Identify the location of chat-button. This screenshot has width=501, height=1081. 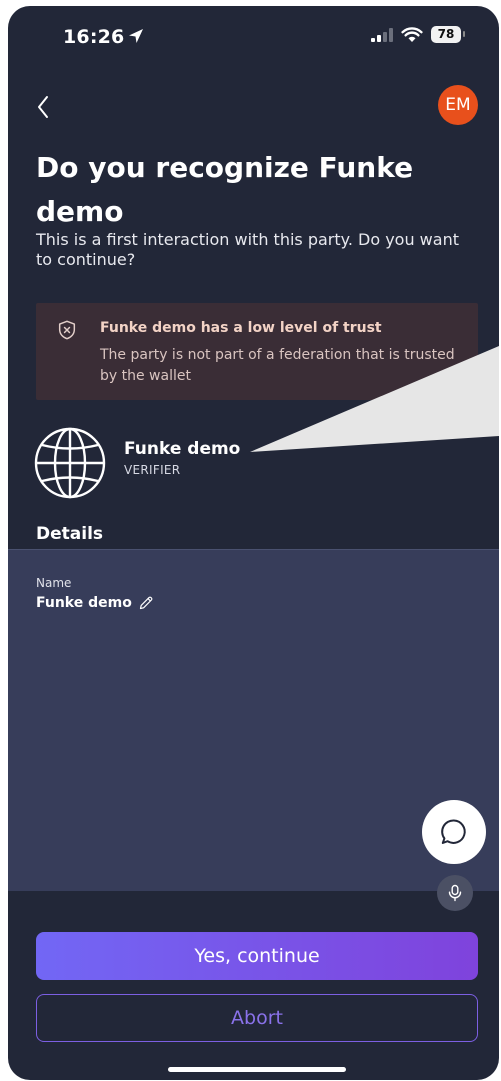
(454, 832).